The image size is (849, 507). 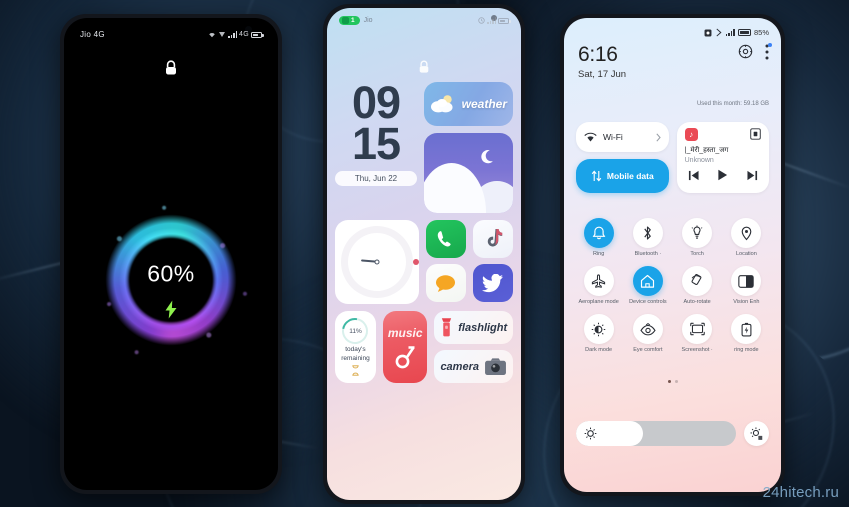 I want to click on analog-clock-widget, so click(x=377, y=262).